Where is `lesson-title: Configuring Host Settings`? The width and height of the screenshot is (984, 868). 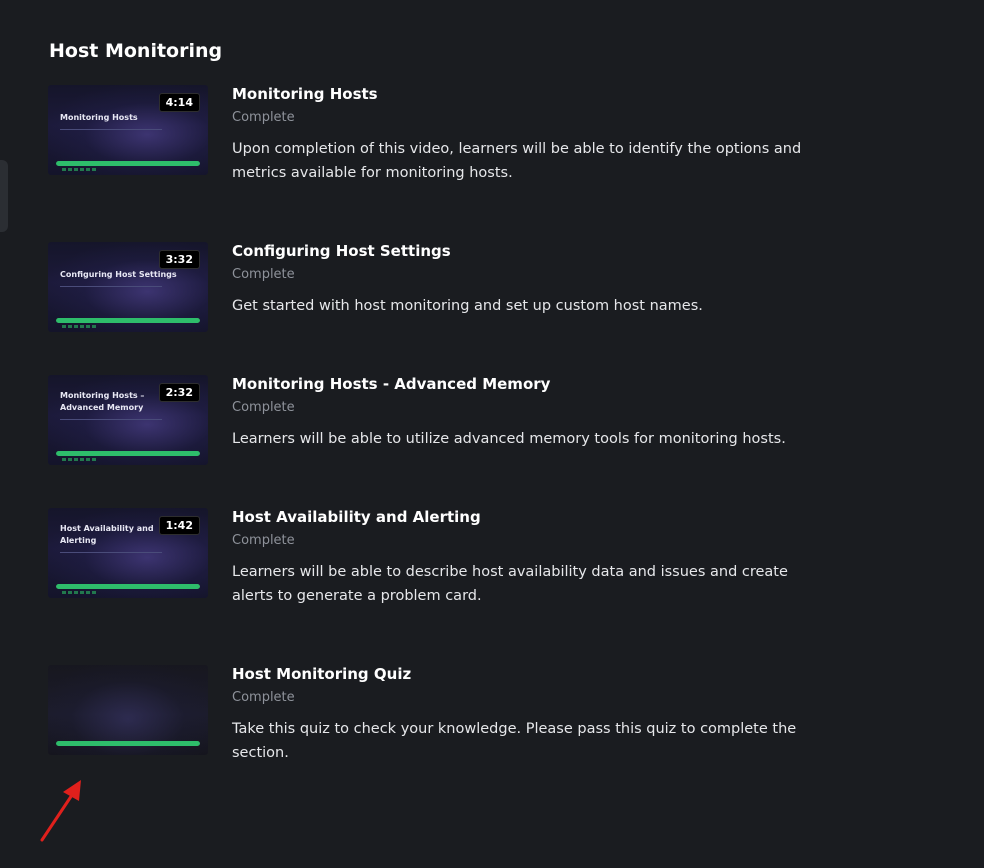
lesson-title: Configuring Host Settings is located at coordinates (341, 251).